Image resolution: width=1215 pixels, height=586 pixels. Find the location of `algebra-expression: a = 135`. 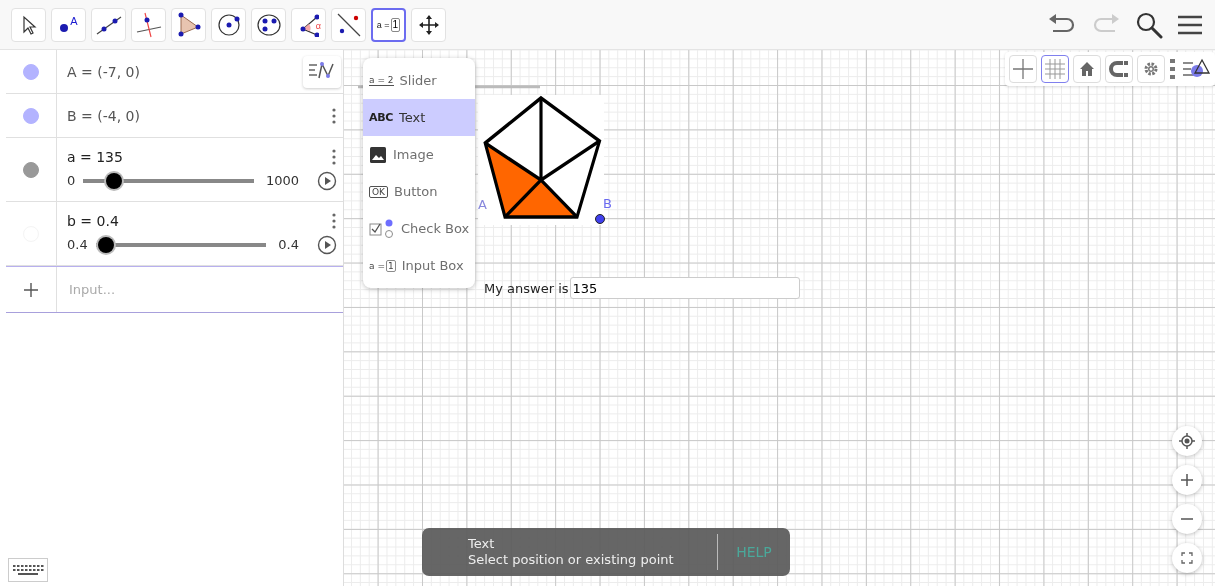

algebra-expression: a = 135 is located at coordinates (95, 156).